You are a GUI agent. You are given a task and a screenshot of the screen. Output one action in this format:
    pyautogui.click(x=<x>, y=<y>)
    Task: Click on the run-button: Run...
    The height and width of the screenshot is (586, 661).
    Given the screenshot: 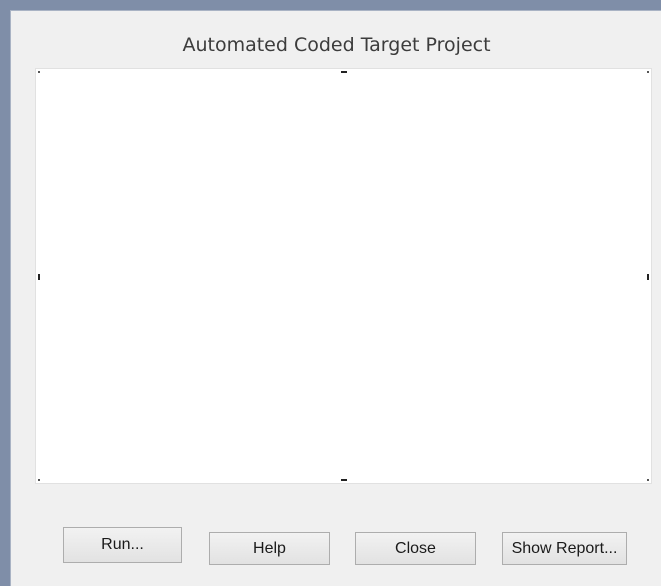 What is the action you would take?
    pyautogui.click(x=122, y=545)
    